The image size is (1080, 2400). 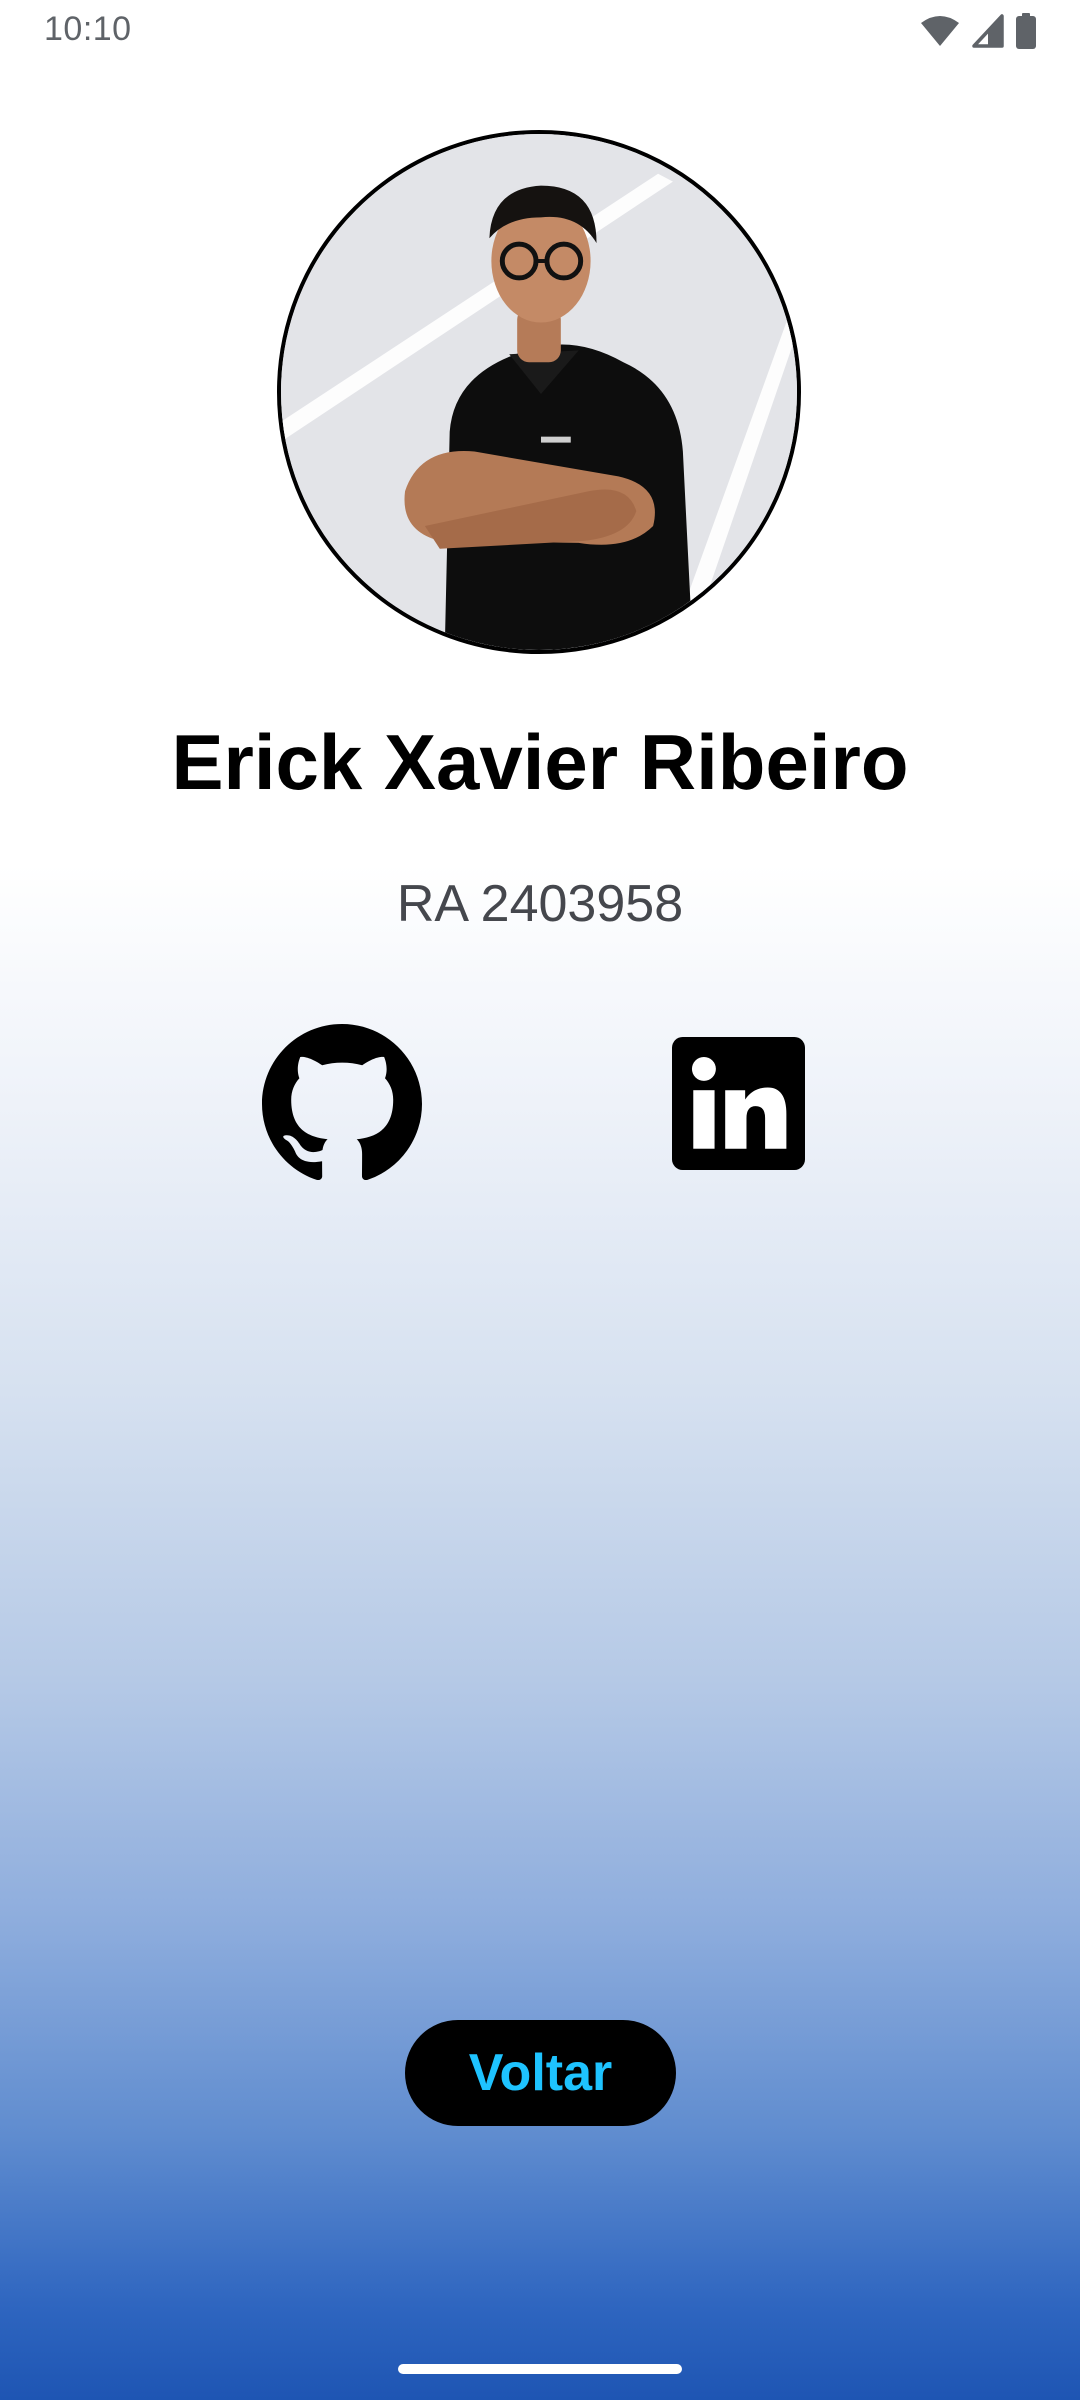 What do you see at coordinates (540, 762) in the screenshot?
I see `profile-name: Erick Xavier Ribeiro` at bounding box center [540, 762].